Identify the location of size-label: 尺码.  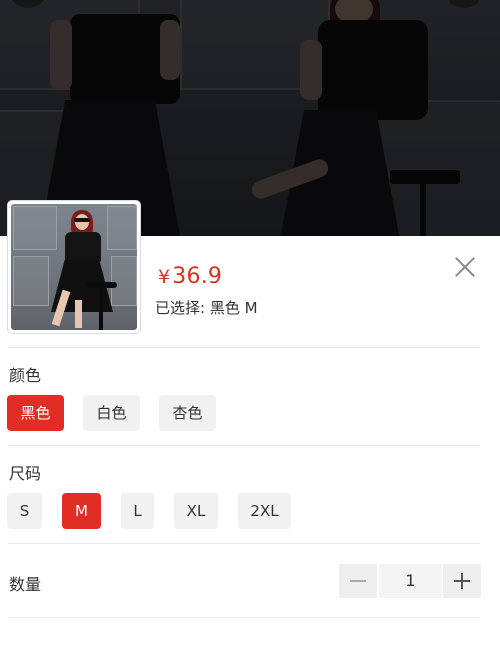
(25, 473).